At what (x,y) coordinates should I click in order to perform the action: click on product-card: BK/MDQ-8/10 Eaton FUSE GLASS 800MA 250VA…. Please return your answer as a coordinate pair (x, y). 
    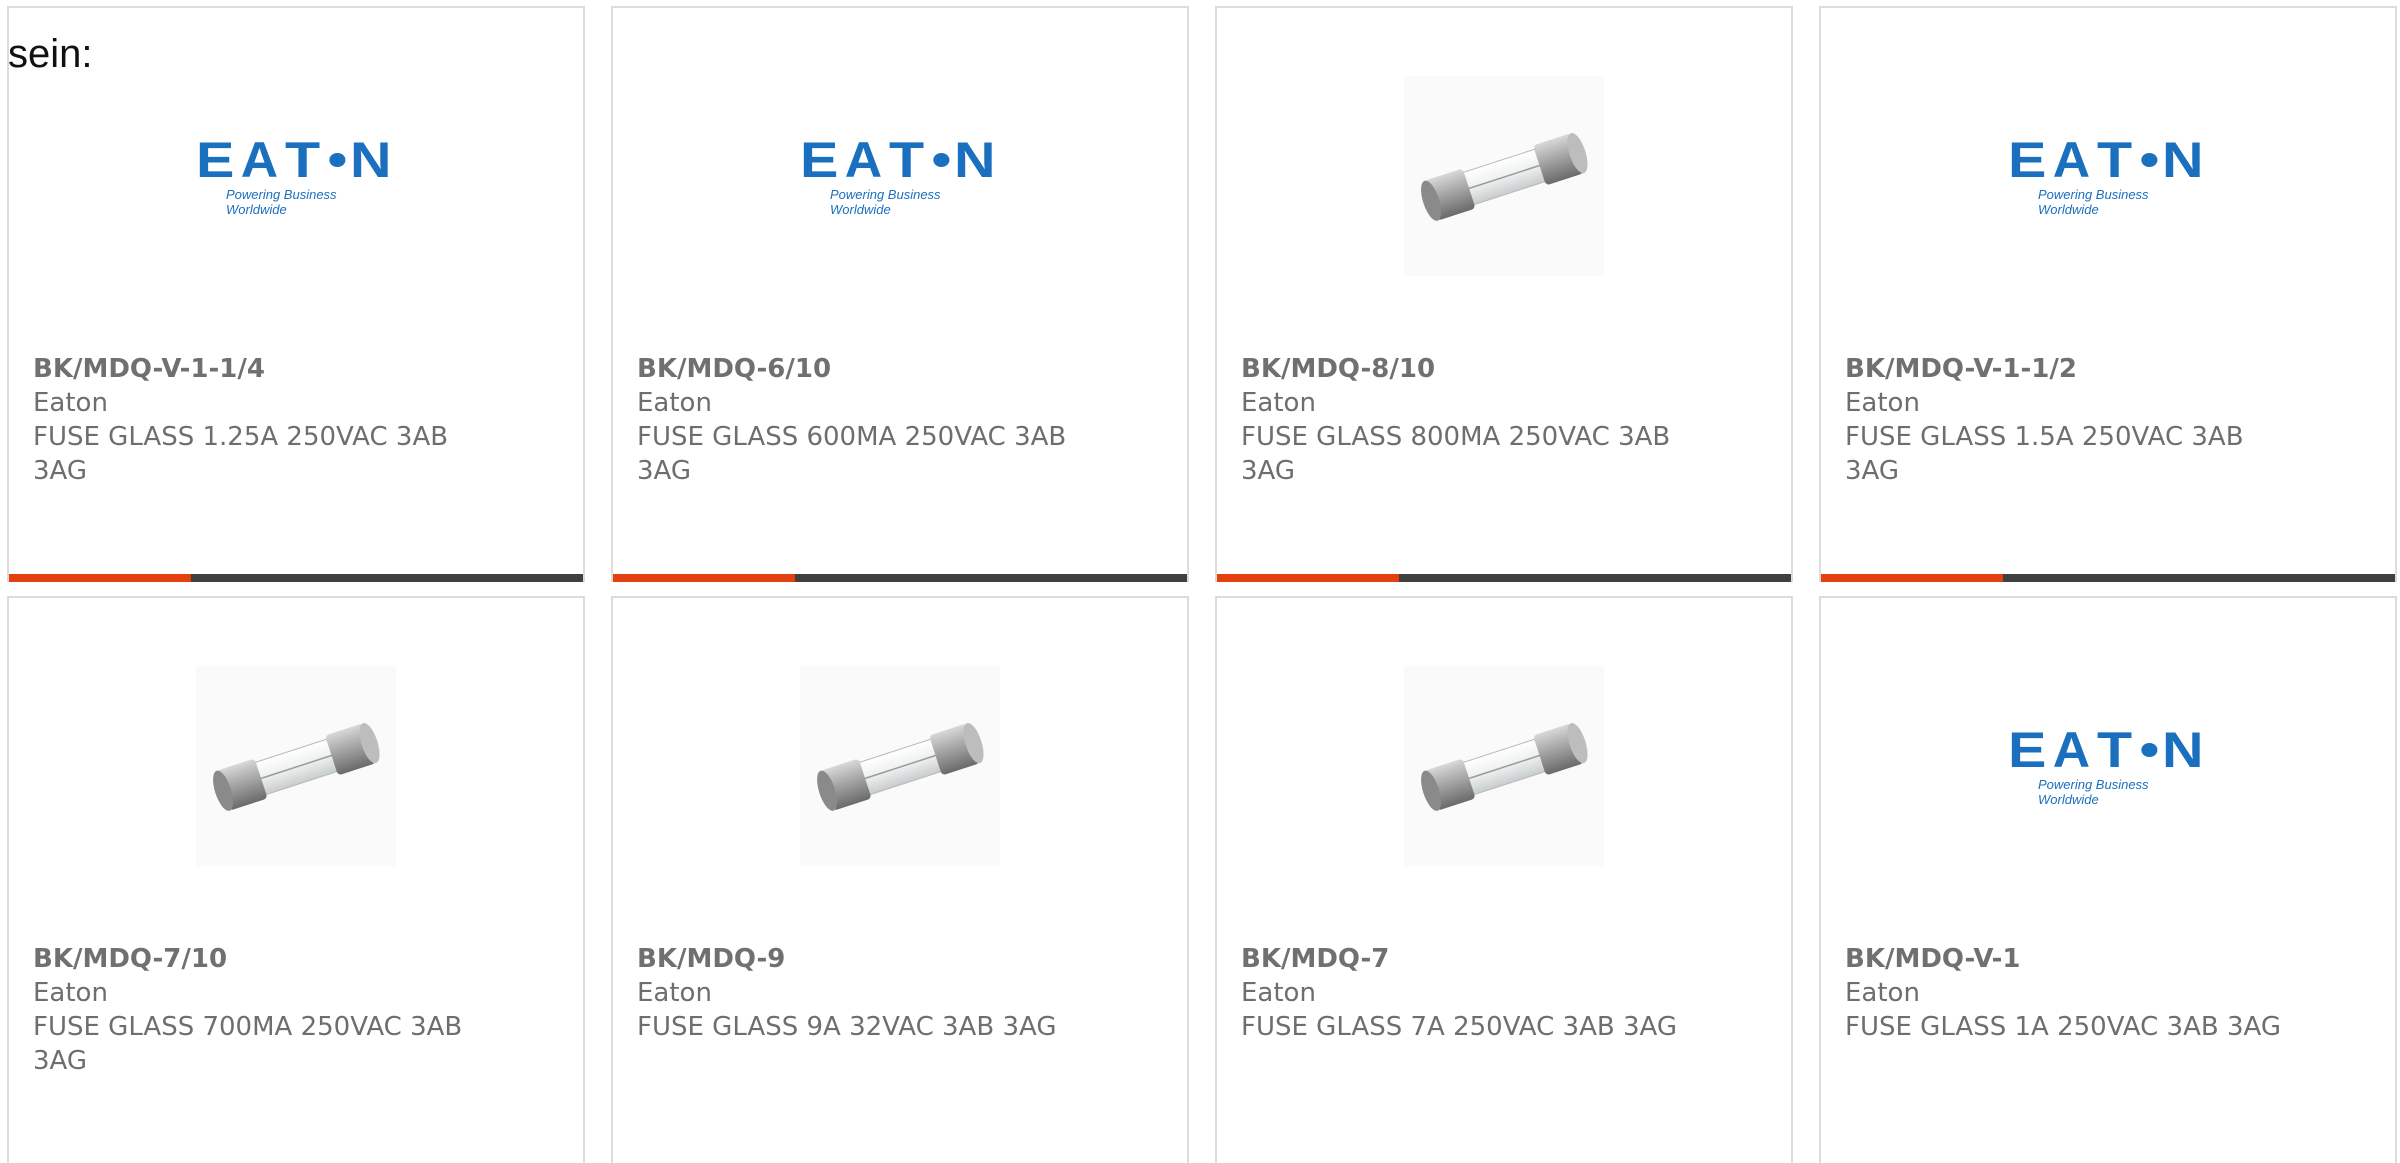
    Looking at the image, I should click on (1504, 294).